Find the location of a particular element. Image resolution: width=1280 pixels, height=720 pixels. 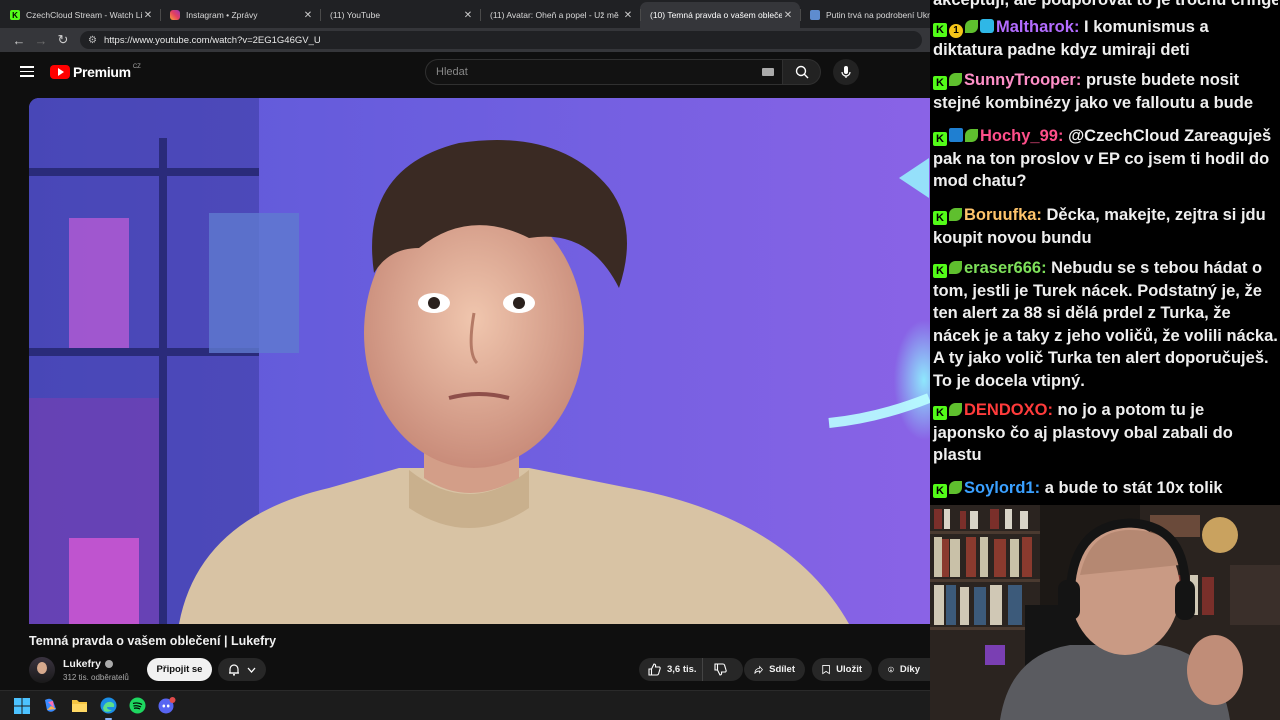

share-label: Sdílet is located at coordinates (782, 669).